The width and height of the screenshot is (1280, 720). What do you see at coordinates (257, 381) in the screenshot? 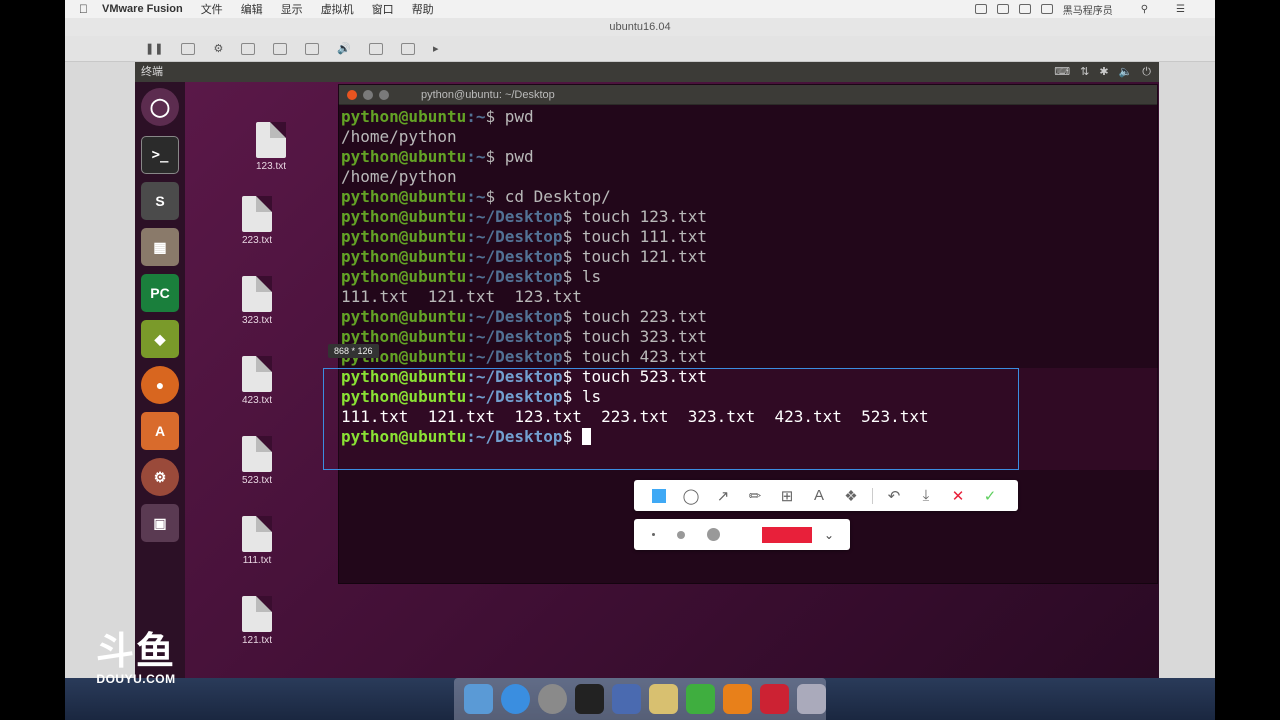
I see `desktop-file: 423.txt` at bounding box center [257, 381].